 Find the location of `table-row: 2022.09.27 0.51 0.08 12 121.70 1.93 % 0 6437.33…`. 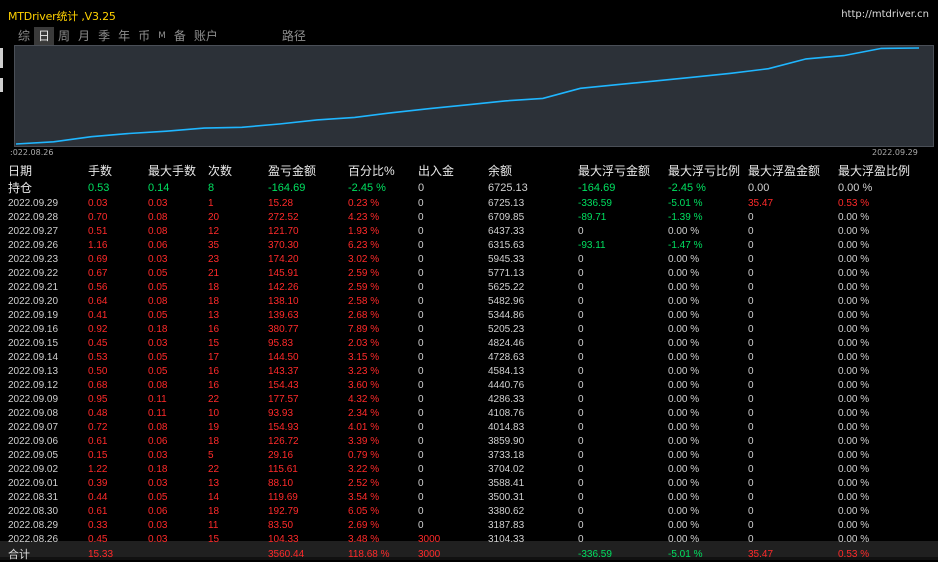

table-row: 2022.09.27 0.51 0.08 12 121.70 1.93 % 0 6437.33… is located at coordinates (470, 231).